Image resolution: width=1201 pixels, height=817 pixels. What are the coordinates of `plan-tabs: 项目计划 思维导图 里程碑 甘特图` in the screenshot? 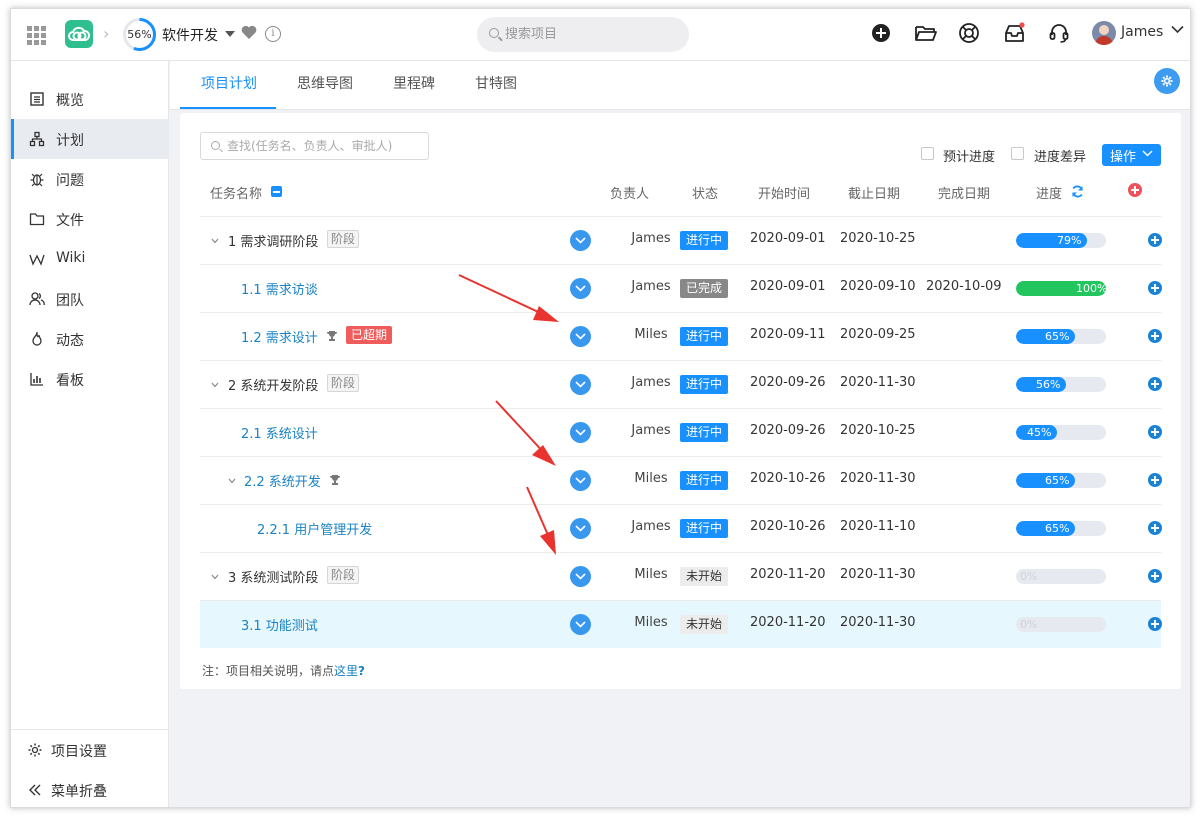 It's located at (680, 85).